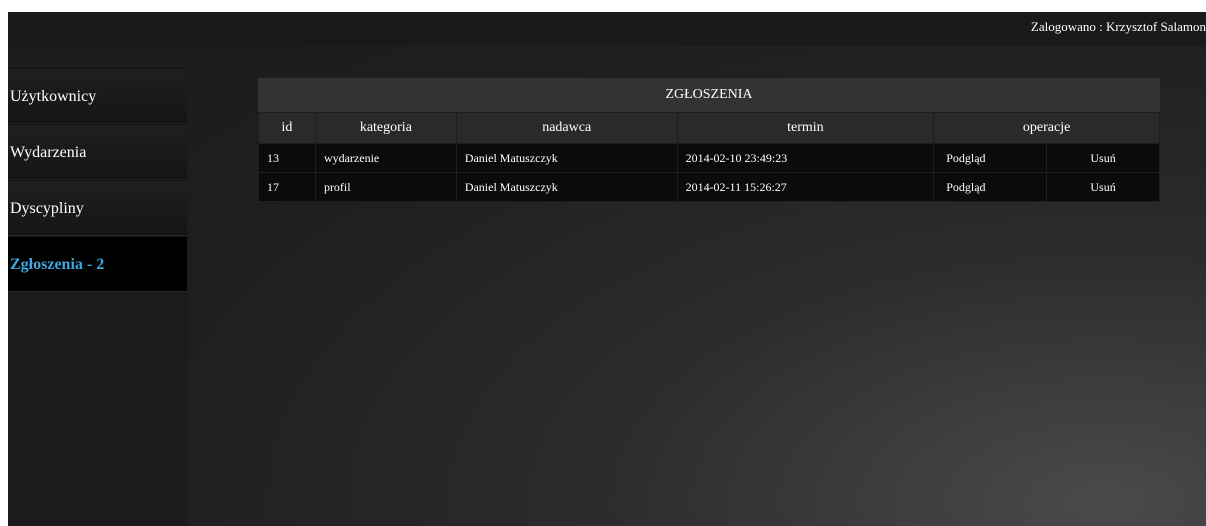 This screenshot has width=1206, height=526. What do you see at coordinates (97, 152) in the screenshot?
I see `sidebar-item-events: Wydarzenia` at bounding box center [97, 152].